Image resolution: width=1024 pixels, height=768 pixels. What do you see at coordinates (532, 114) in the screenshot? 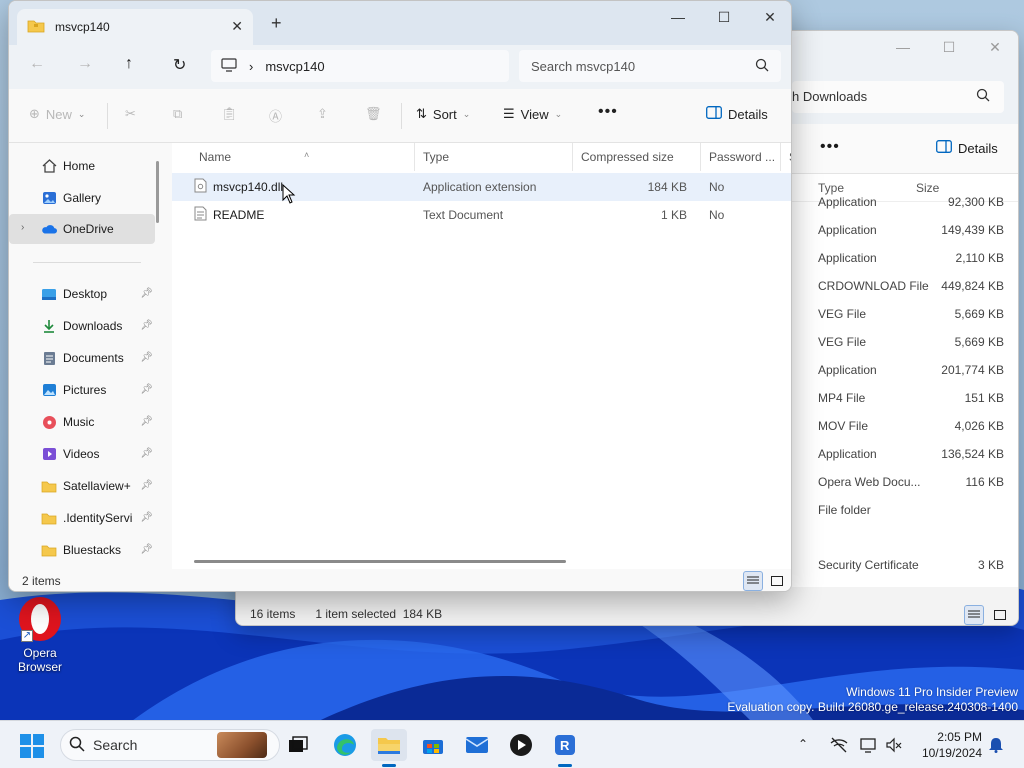
I see `view-button: ☰ View ⌄` at bounding box center [532, 114].